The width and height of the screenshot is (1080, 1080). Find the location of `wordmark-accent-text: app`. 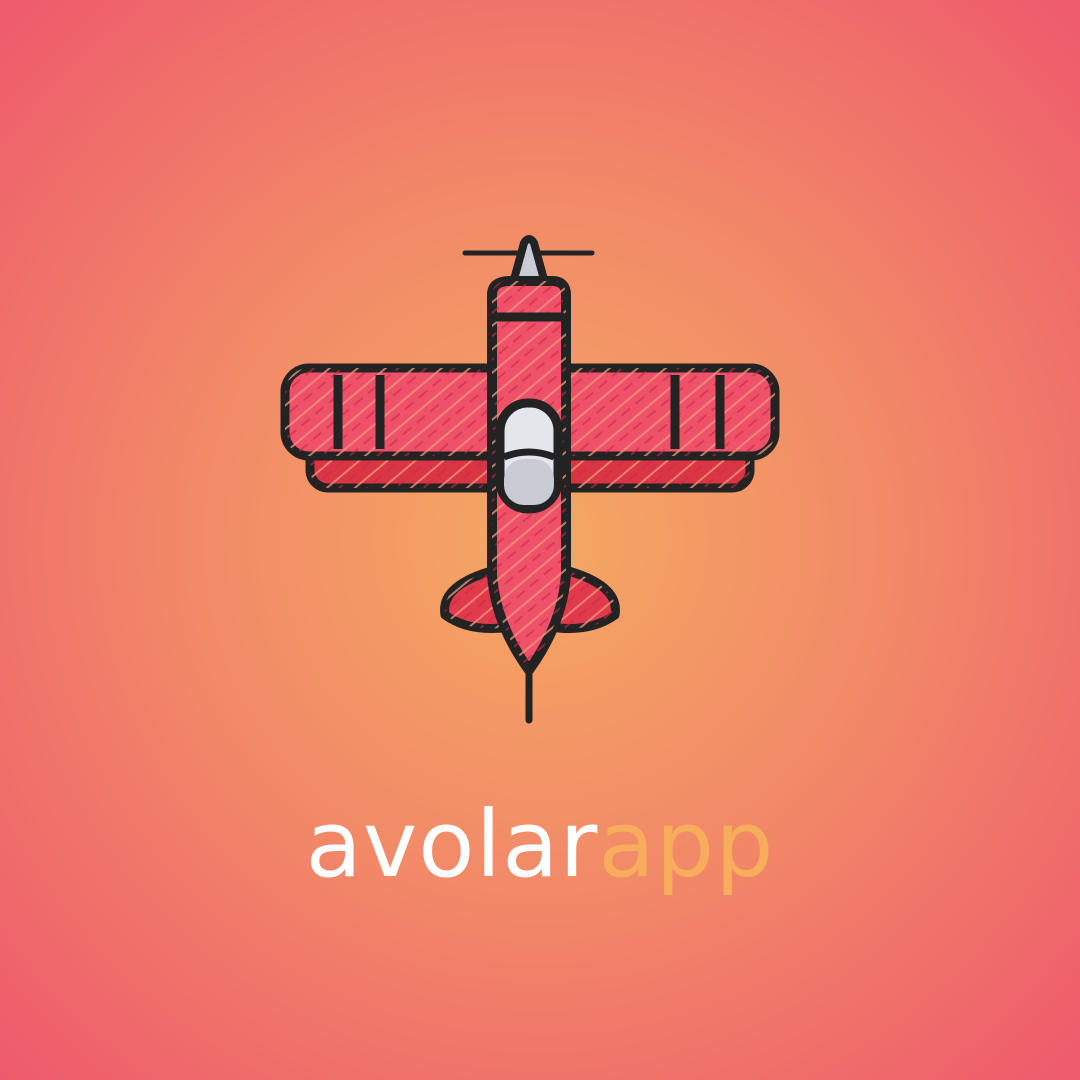

wordmark-accent-text: app is located at coordinates (686, 844).